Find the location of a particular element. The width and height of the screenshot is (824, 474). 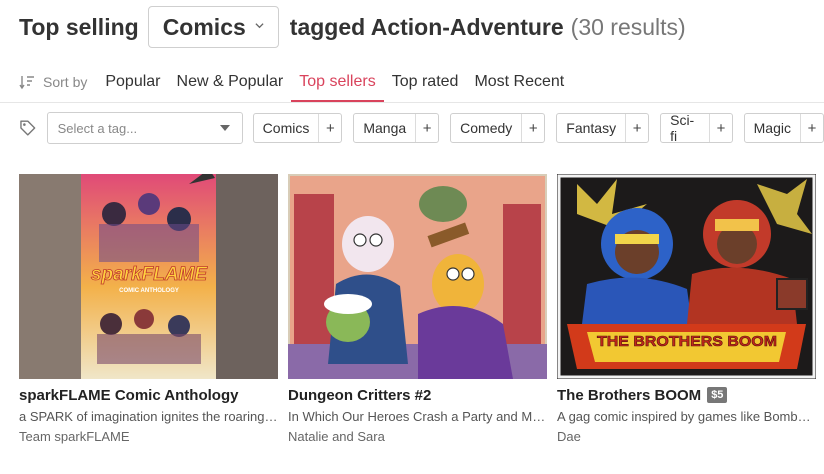

card-title-row: sparkFLAME Comic Anthology is located at coordinates (148, 395).